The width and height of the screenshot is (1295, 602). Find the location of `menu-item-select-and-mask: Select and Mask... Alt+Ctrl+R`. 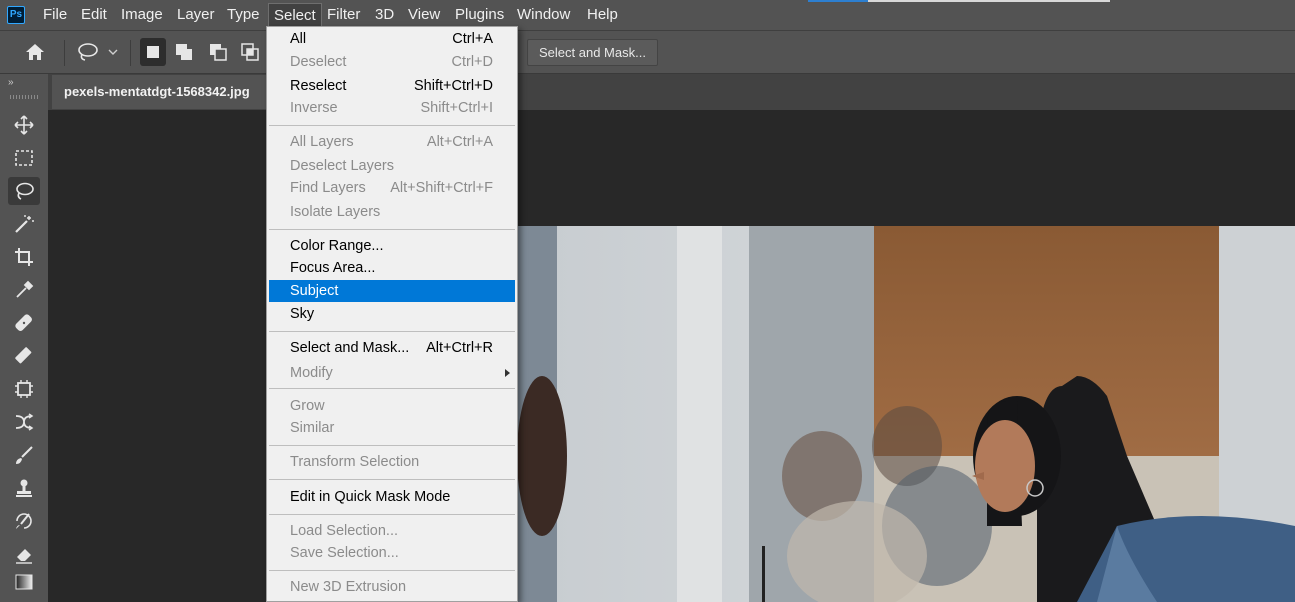

menu-item-select-and-mask: Select and Mask... Alt+Ctrl+R is located at coordinates (392, 348).